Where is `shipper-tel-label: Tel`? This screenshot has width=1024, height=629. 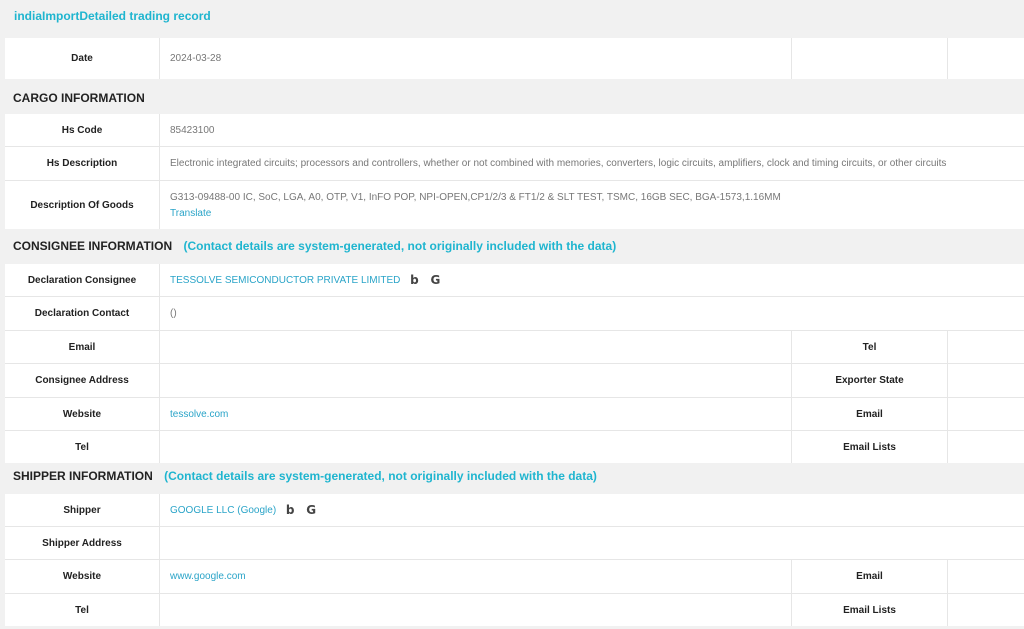
shipper-tel-label: Tel is located at coordinates (82, 610).